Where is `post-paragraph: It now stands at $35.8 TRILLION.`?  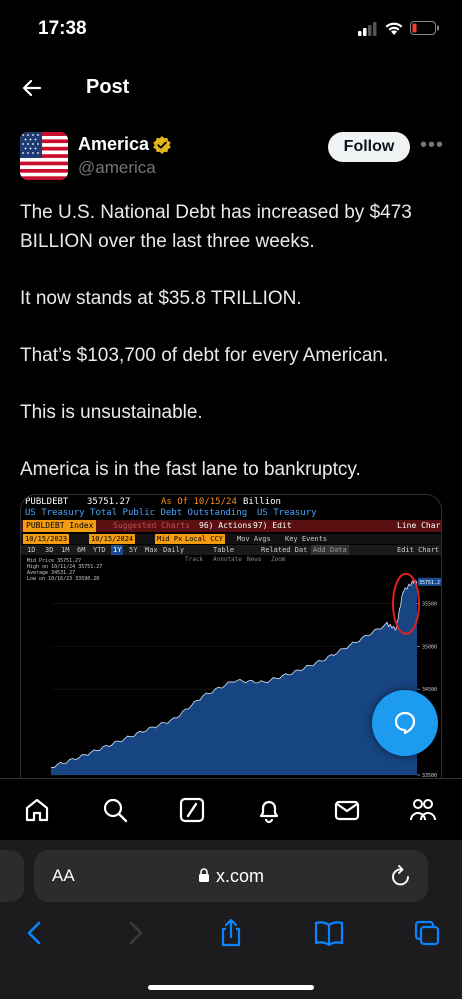 post-paragraph: It now stands at $35.8 TRILLION. is located at coordinates (161, 298).